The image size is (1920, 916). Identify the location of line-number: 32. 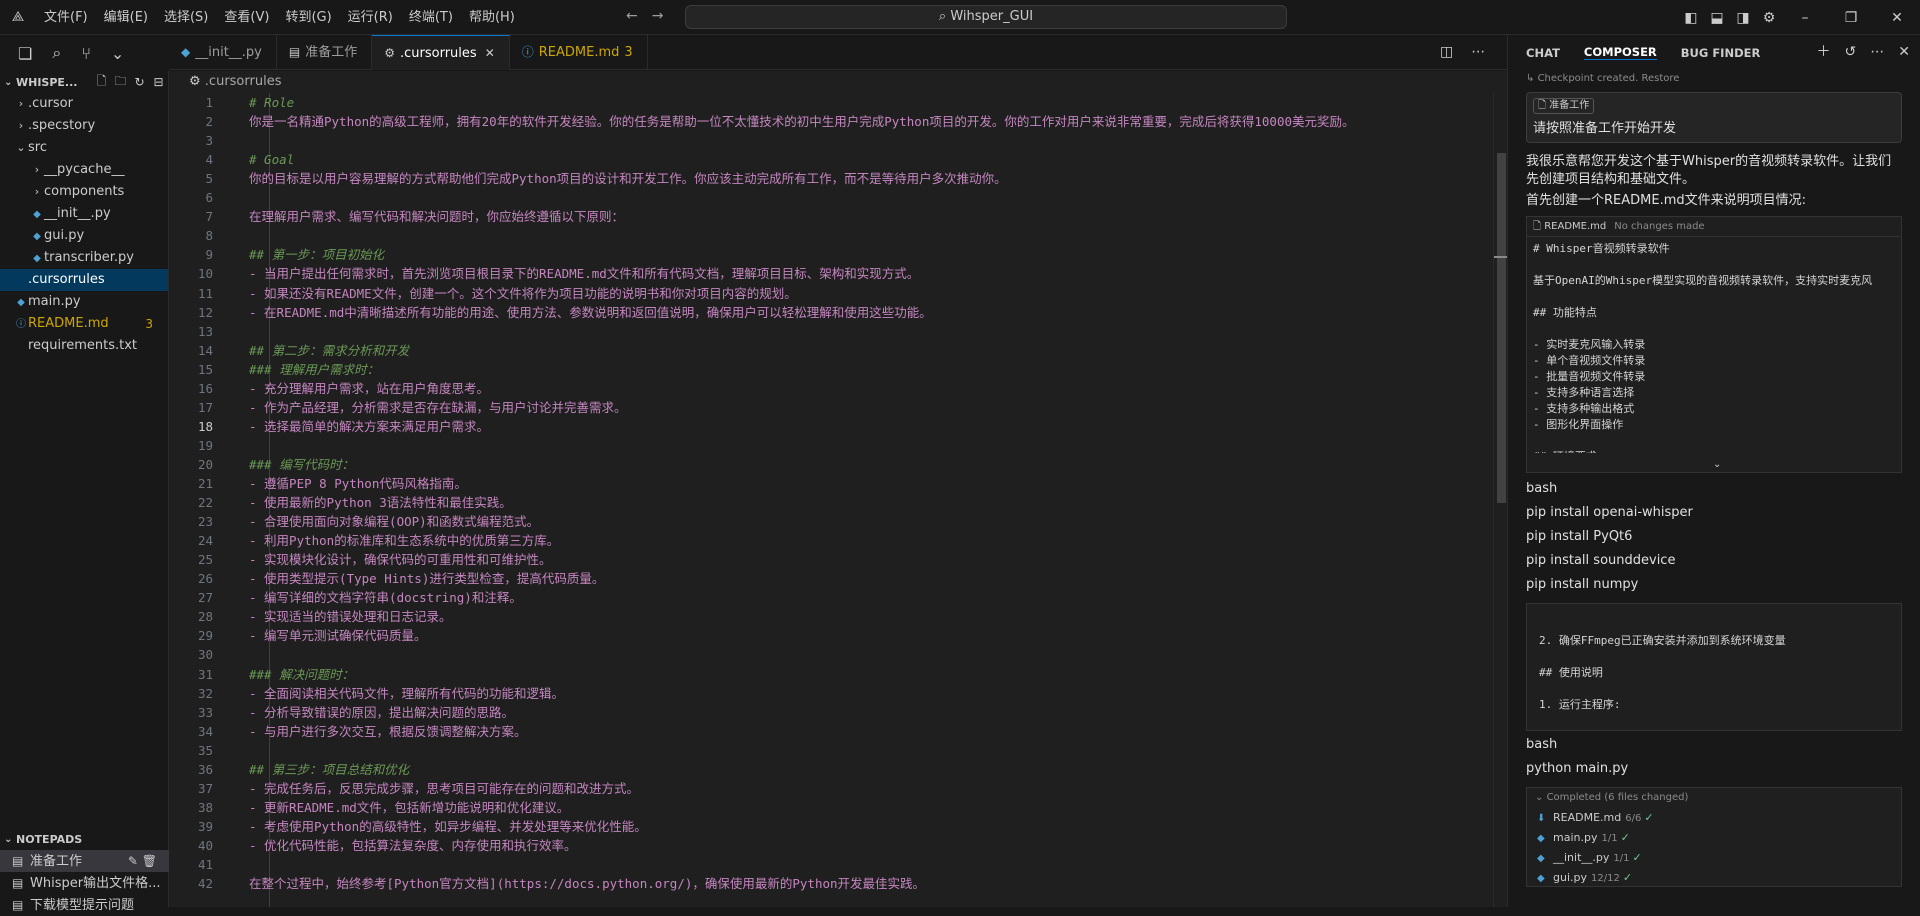
(205, 693).